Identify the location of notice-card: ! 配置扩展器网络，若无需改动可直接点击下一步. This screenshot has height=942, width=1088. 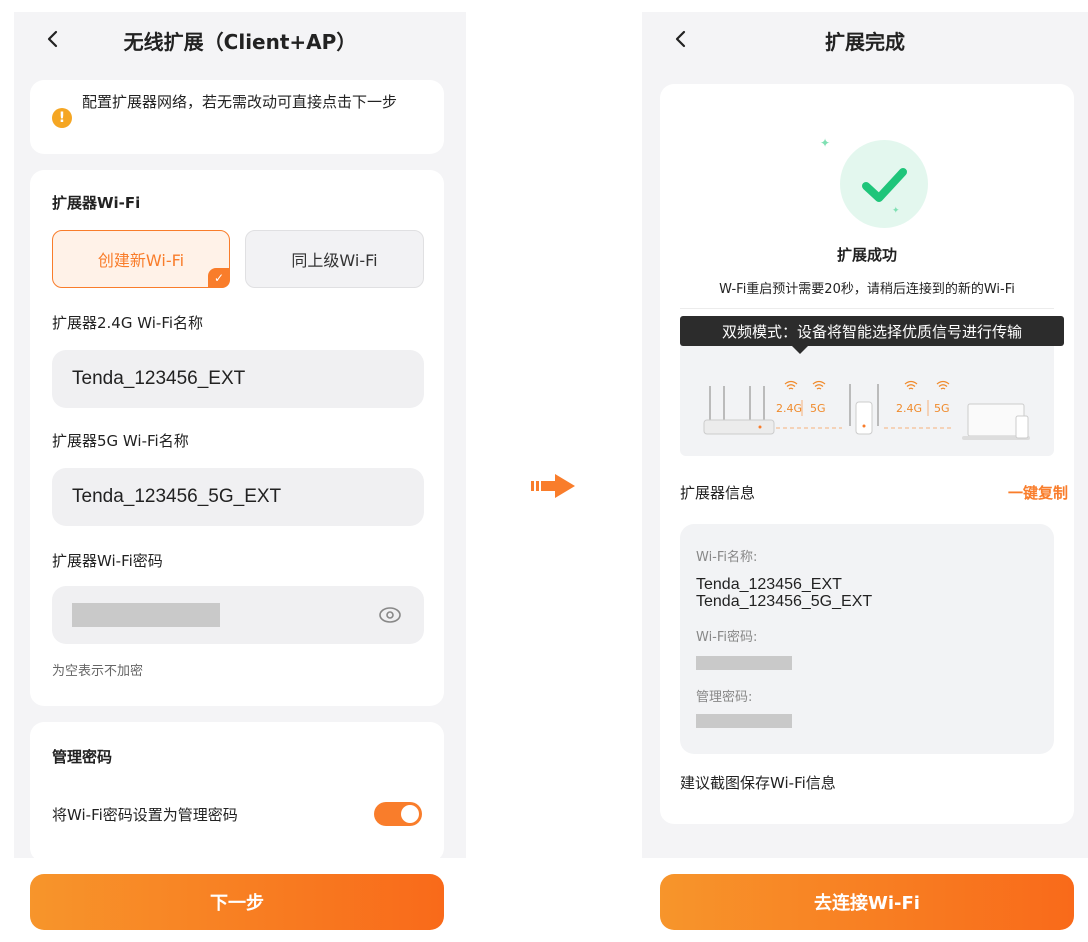
(237, 117).